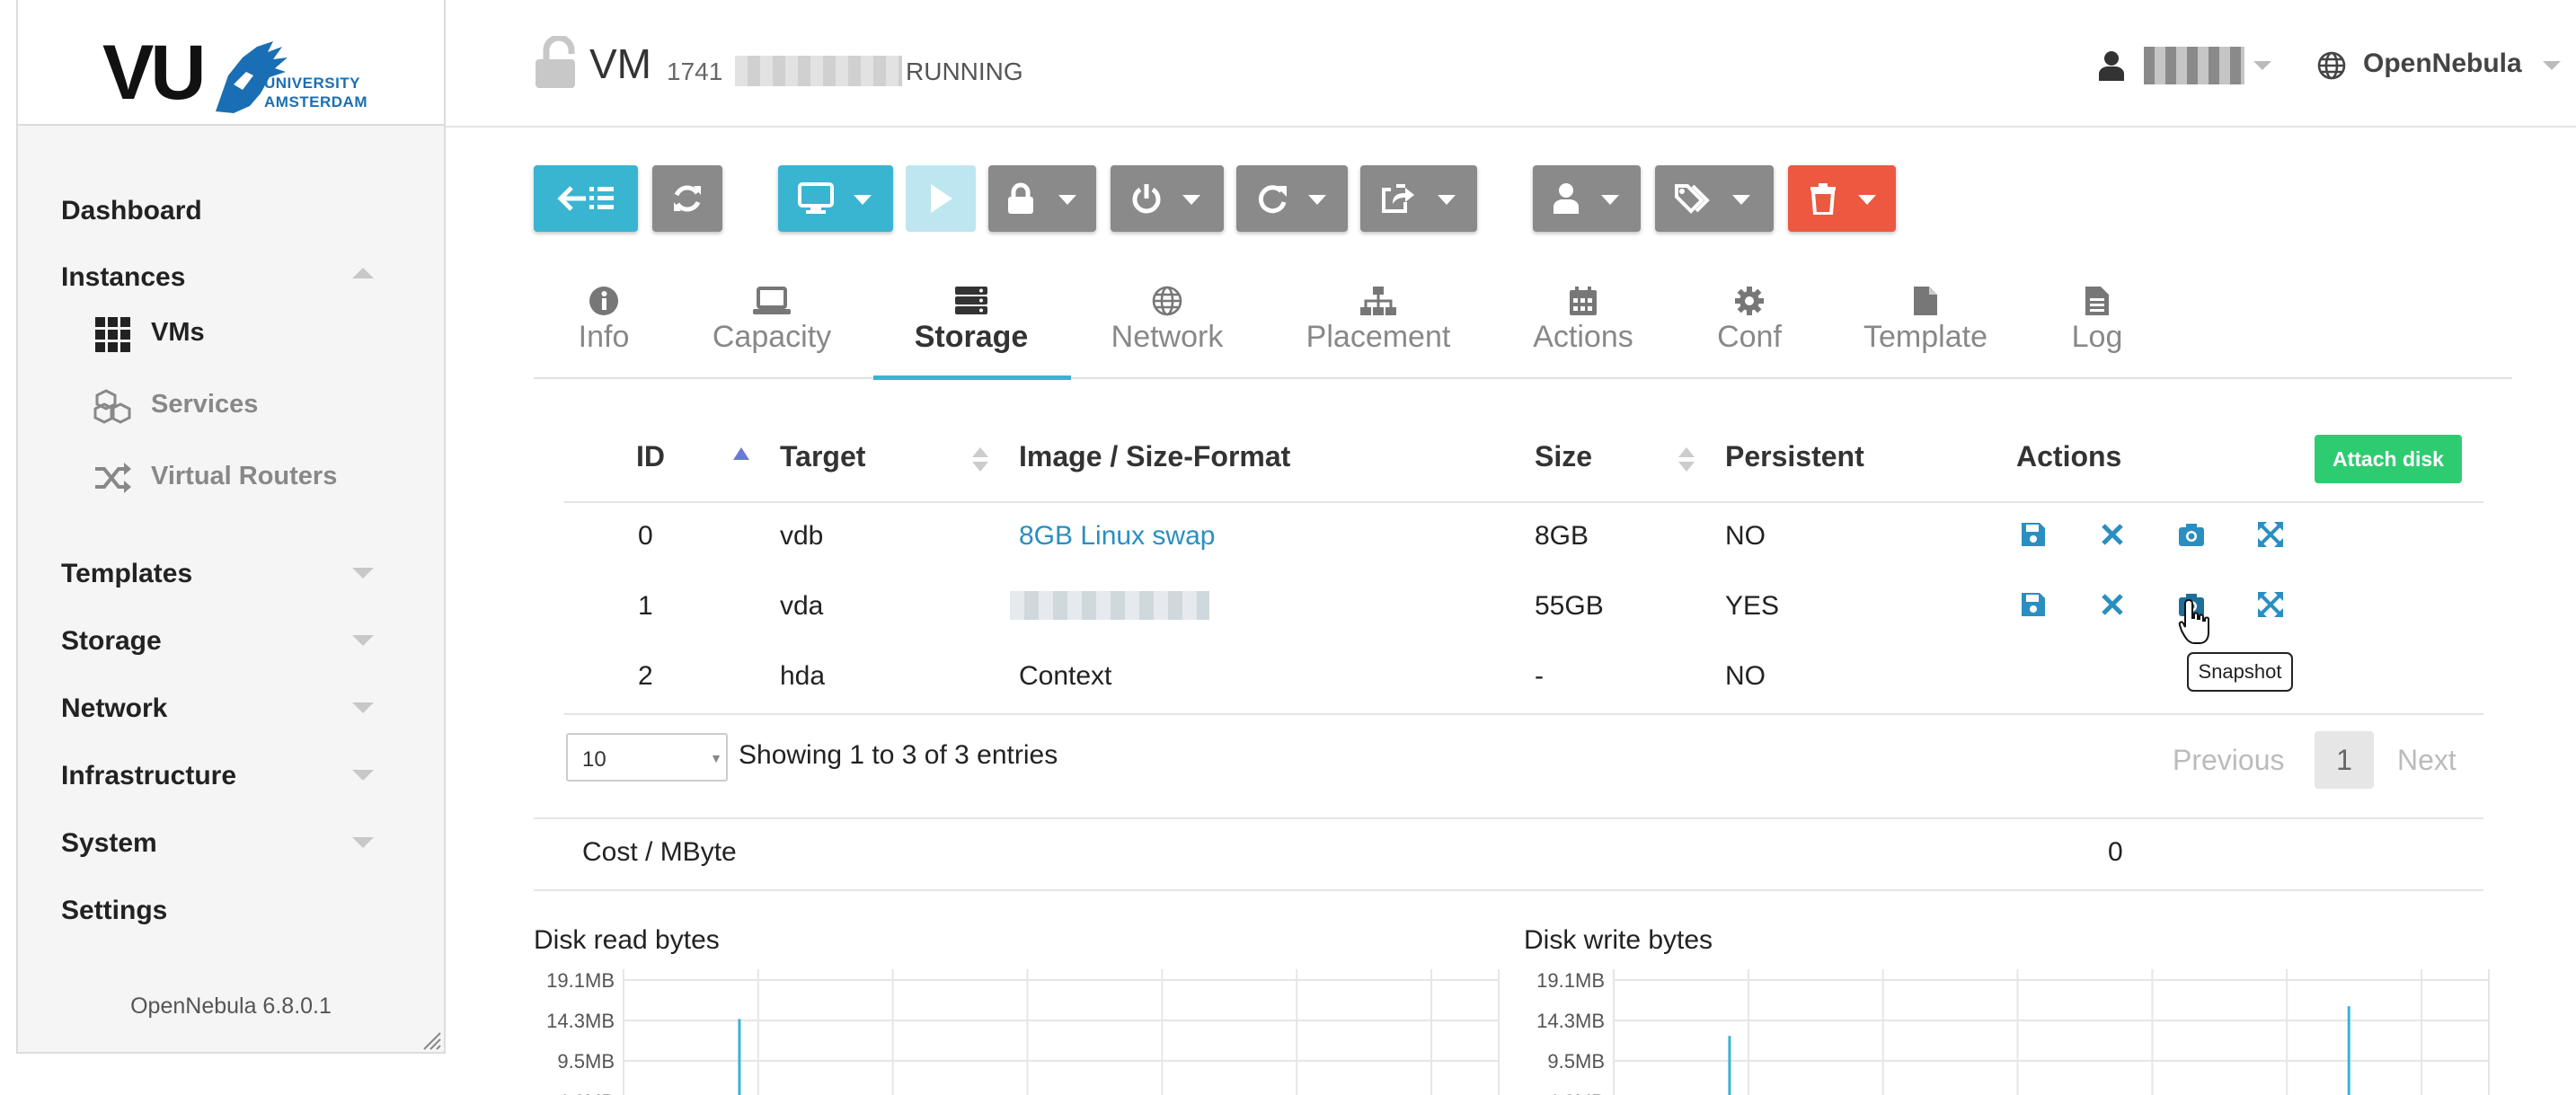 The width and height of the screenshot is (2576, 1095). I want to click on back-to-list-button, so click(586, 198).